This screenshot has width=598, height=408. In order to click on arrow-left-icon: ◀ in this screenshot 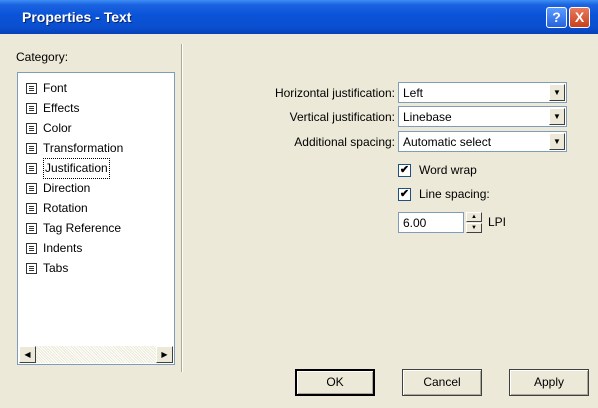, I will do `click(27, 354)`.